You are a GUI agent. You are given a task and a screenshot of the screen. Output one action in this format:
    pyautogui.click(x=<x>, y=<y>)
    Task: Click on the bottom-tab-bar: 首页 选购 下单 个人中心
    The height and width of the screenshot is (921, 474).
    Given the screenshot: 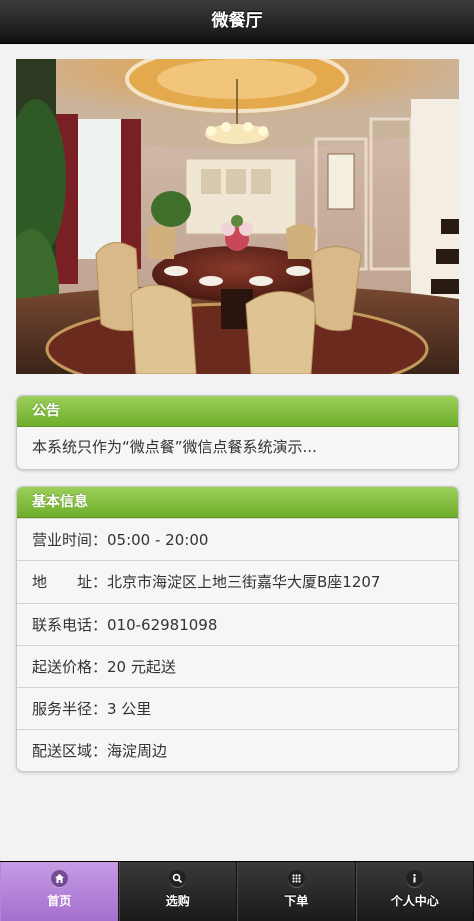 What is the action you would take?
    pyautogui.click(x=237, y=891)
    